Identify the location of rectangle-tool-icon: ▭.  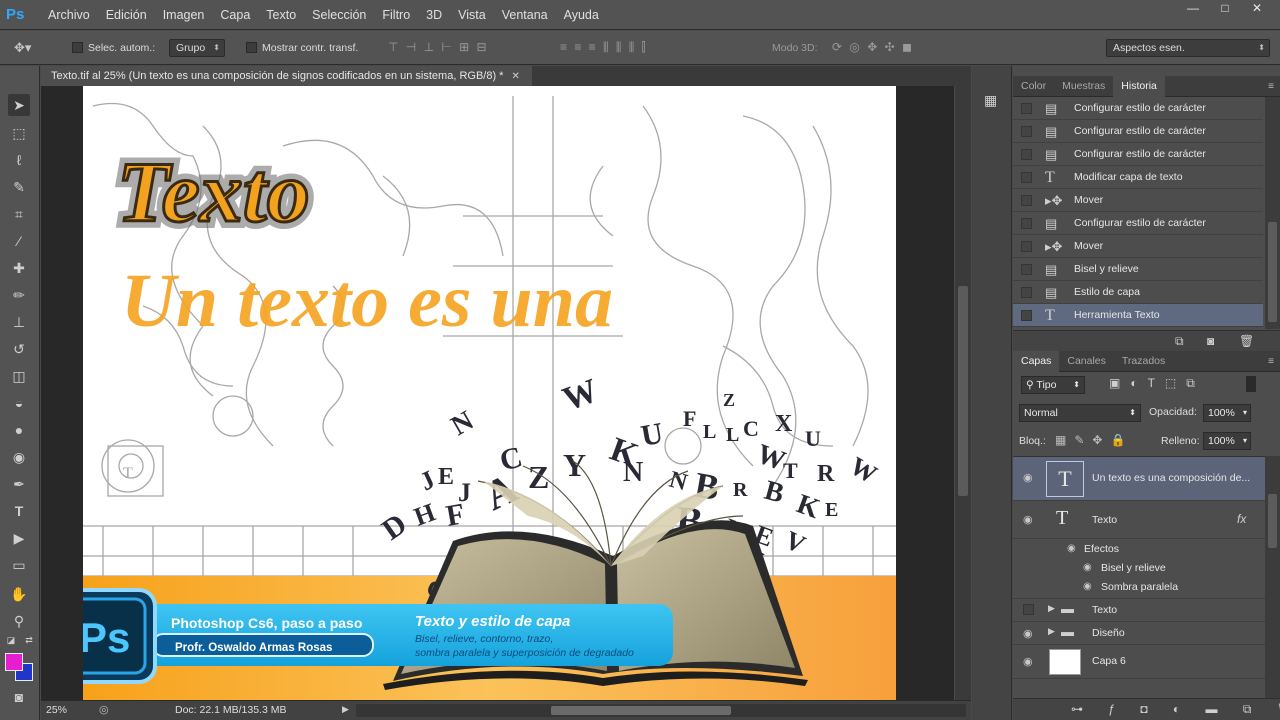
(19, 565).